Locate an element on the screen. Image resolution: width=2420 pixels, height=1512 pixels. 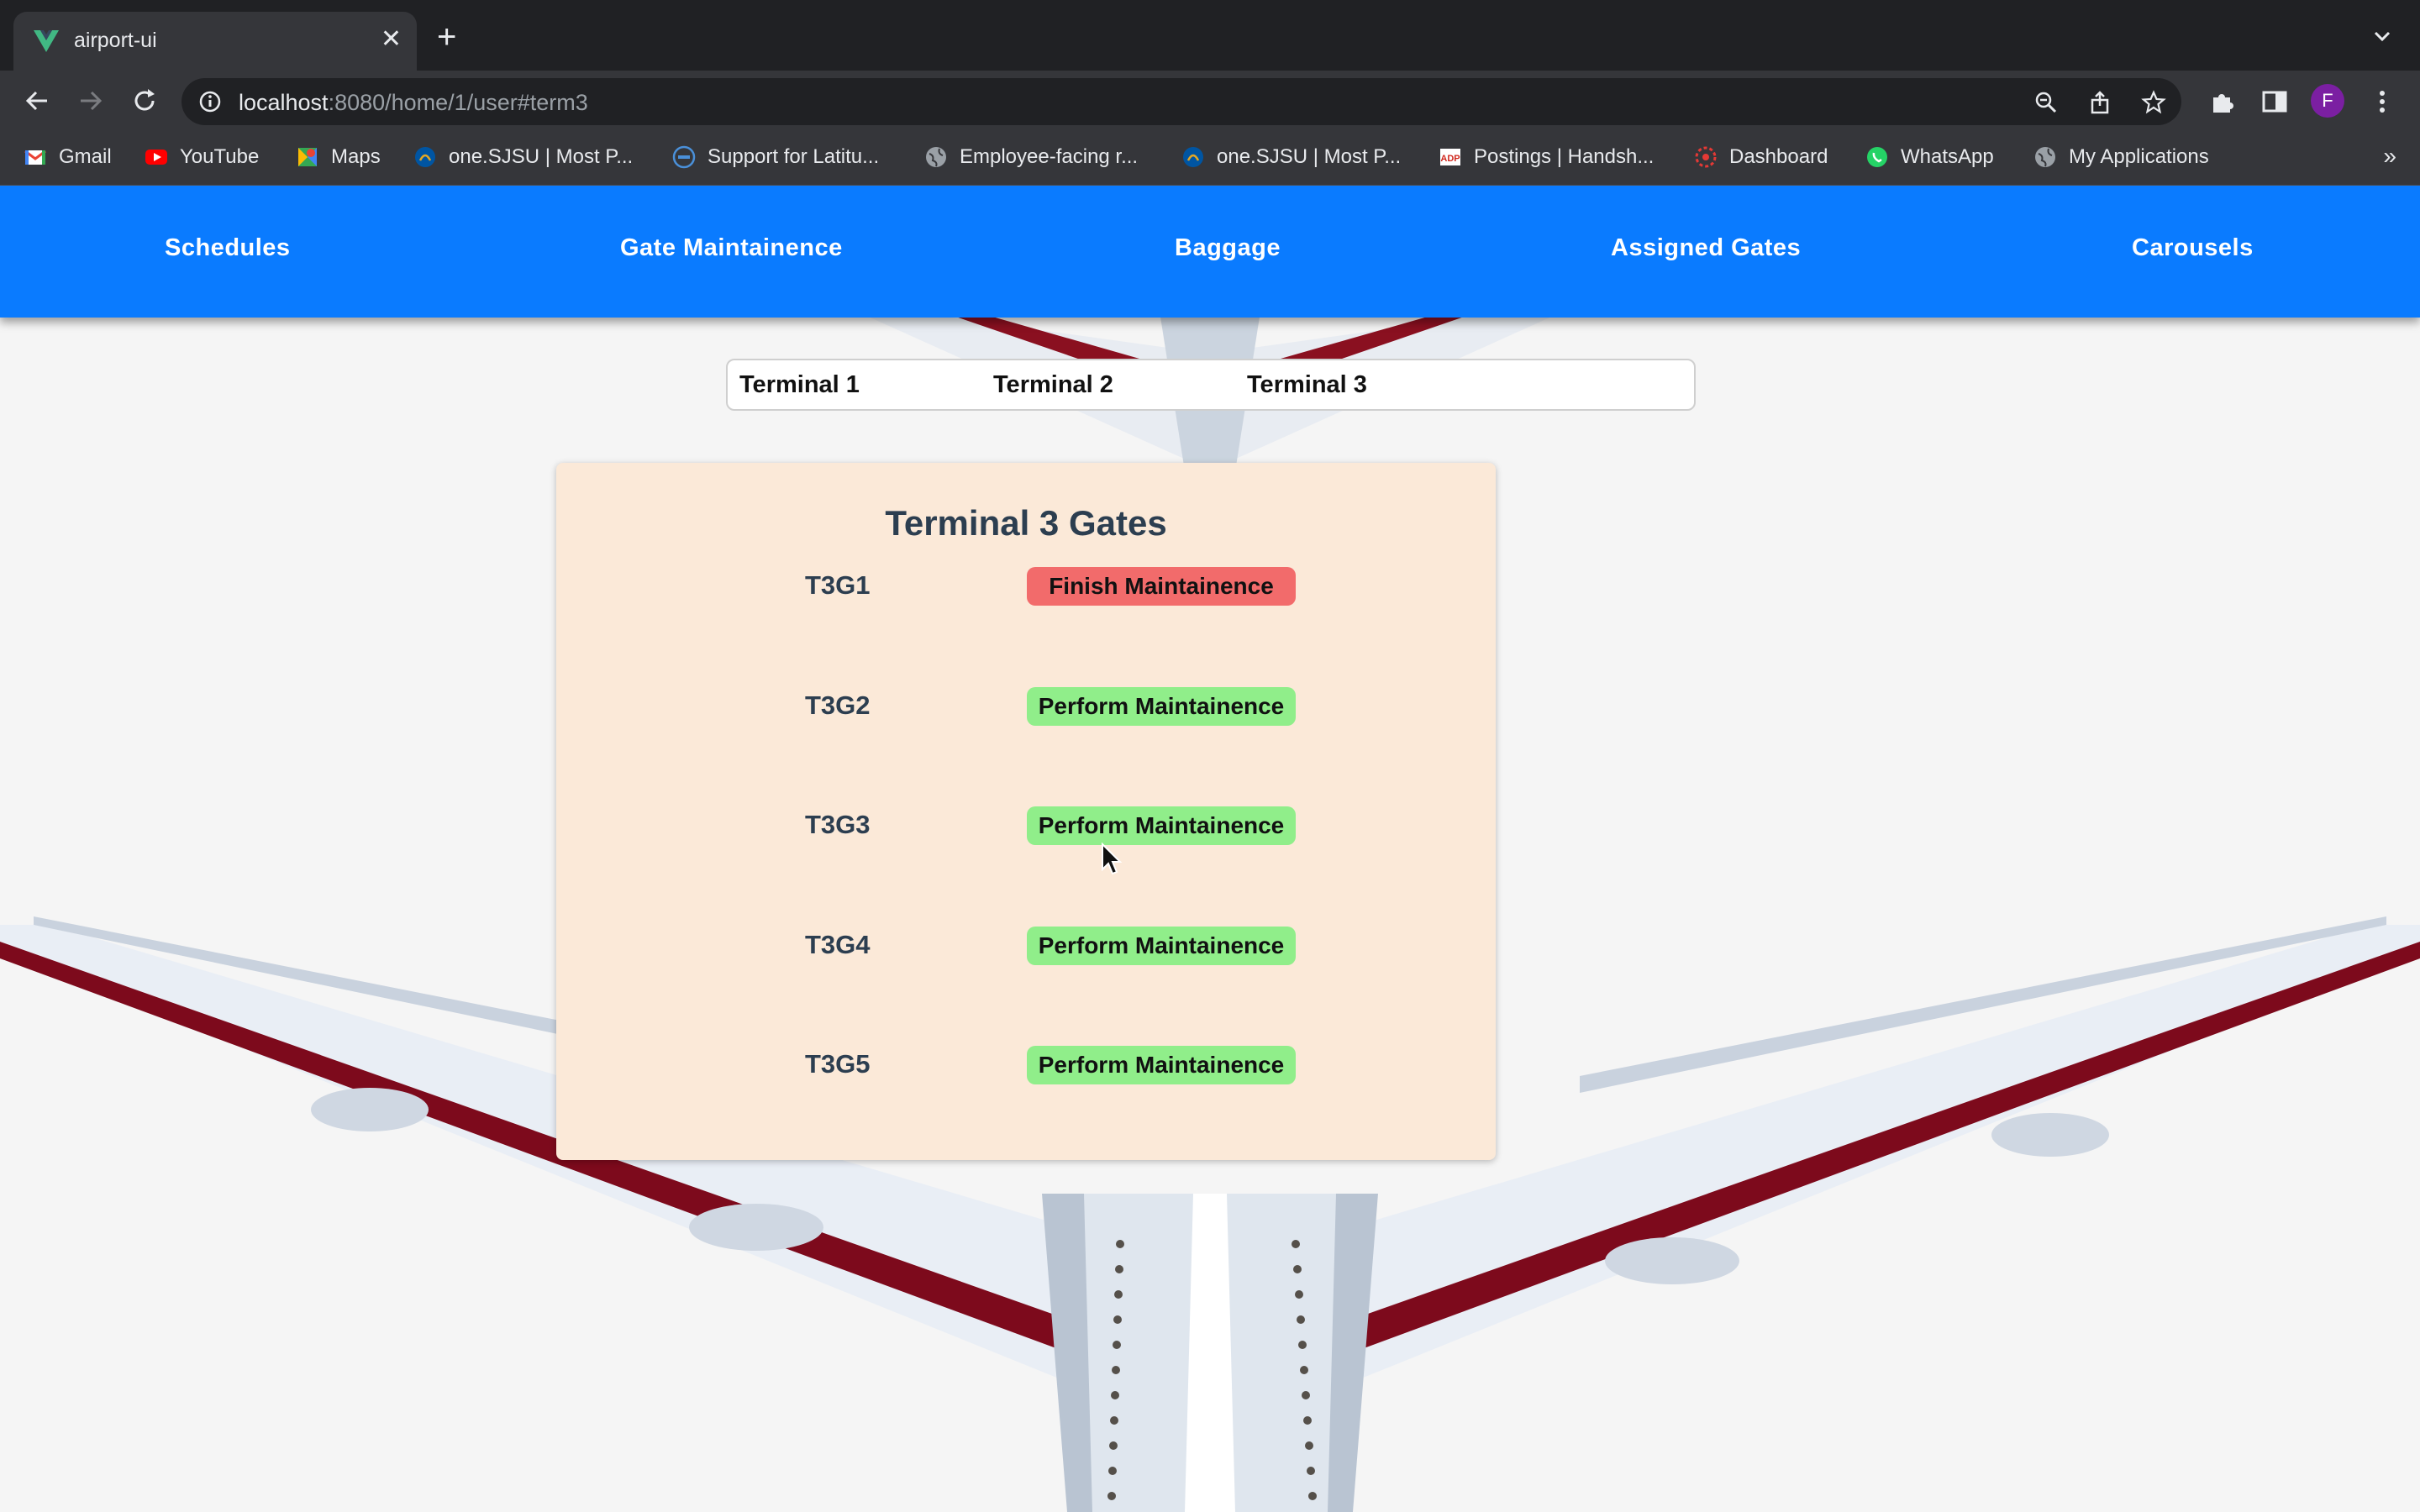
tab-terminal-2: Terminal 2 is located at coordinates (1053, 385).